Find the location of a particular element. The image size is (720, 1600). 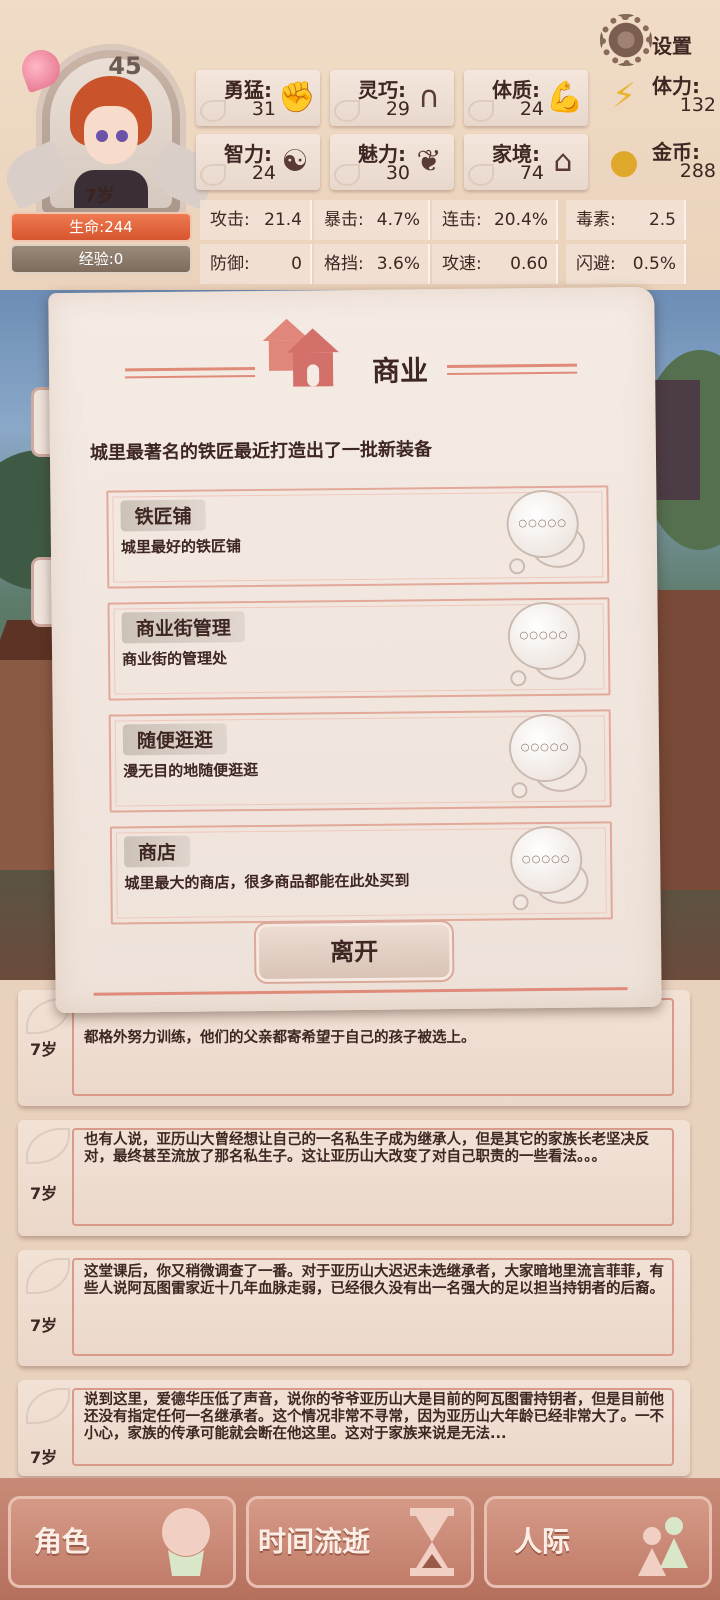

attr-intelligence: 智力: 24 ☯ is located at coordinates (258, 162).